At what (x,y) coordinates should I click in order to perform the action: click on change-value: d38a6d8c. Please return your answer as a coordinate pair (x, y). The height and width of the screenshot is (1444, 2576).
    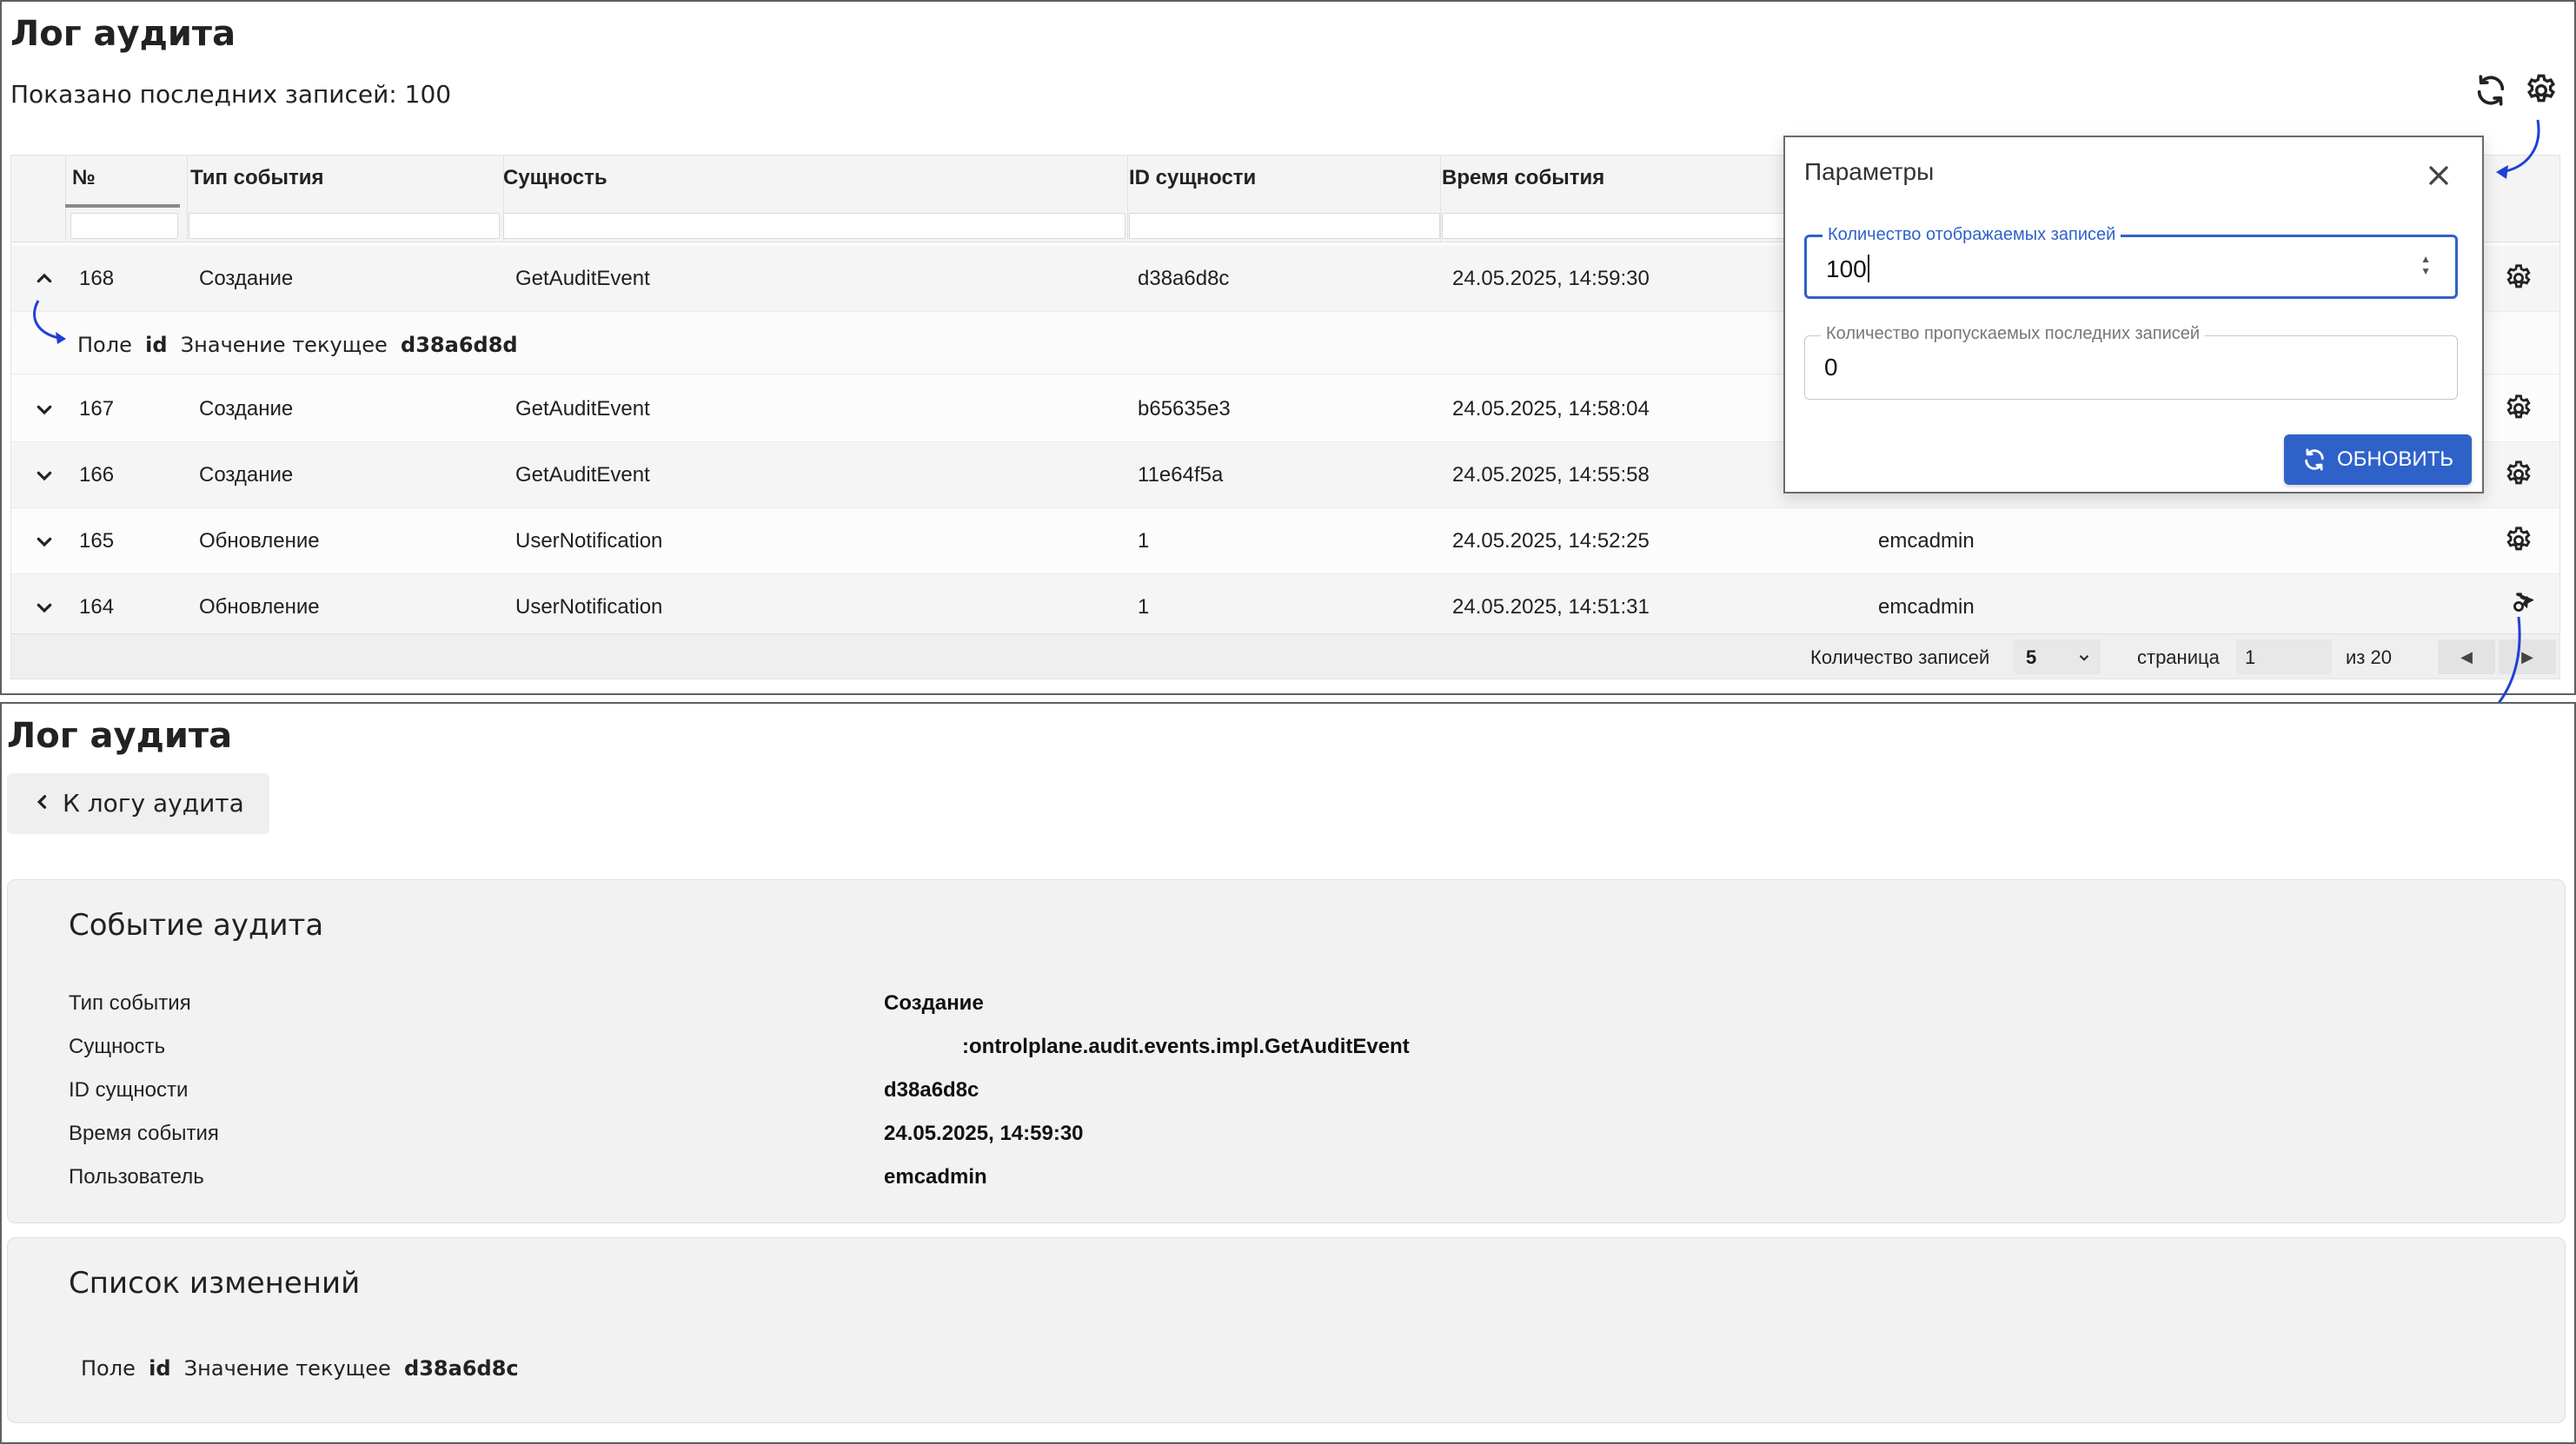
    Looking at the image, I should click on (461, 1368).